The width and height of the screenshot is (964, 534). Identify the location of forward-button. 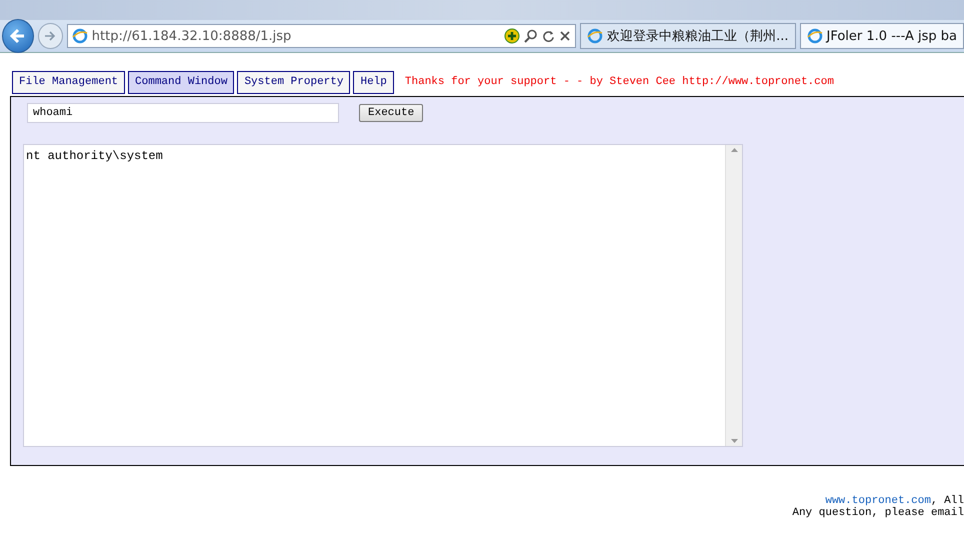
(50, 36).